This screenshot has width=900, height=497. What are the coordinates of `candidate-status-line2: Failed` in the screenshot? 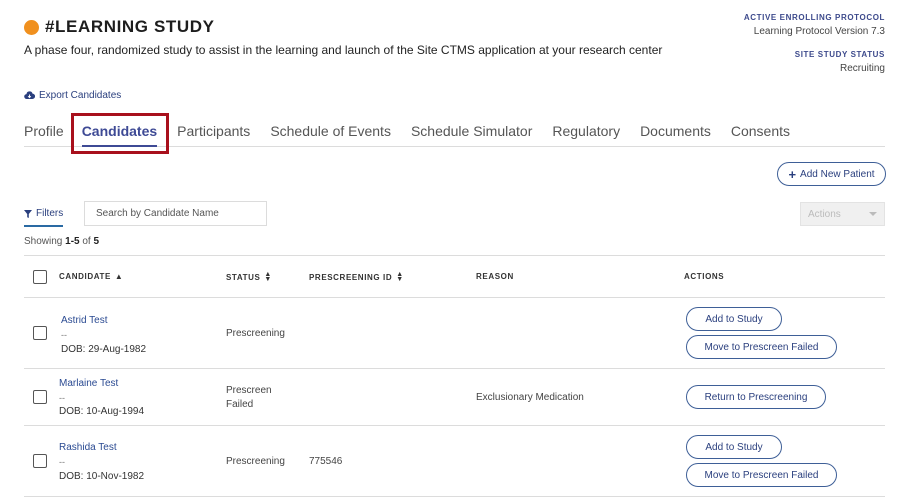 It's located at (240, 404).